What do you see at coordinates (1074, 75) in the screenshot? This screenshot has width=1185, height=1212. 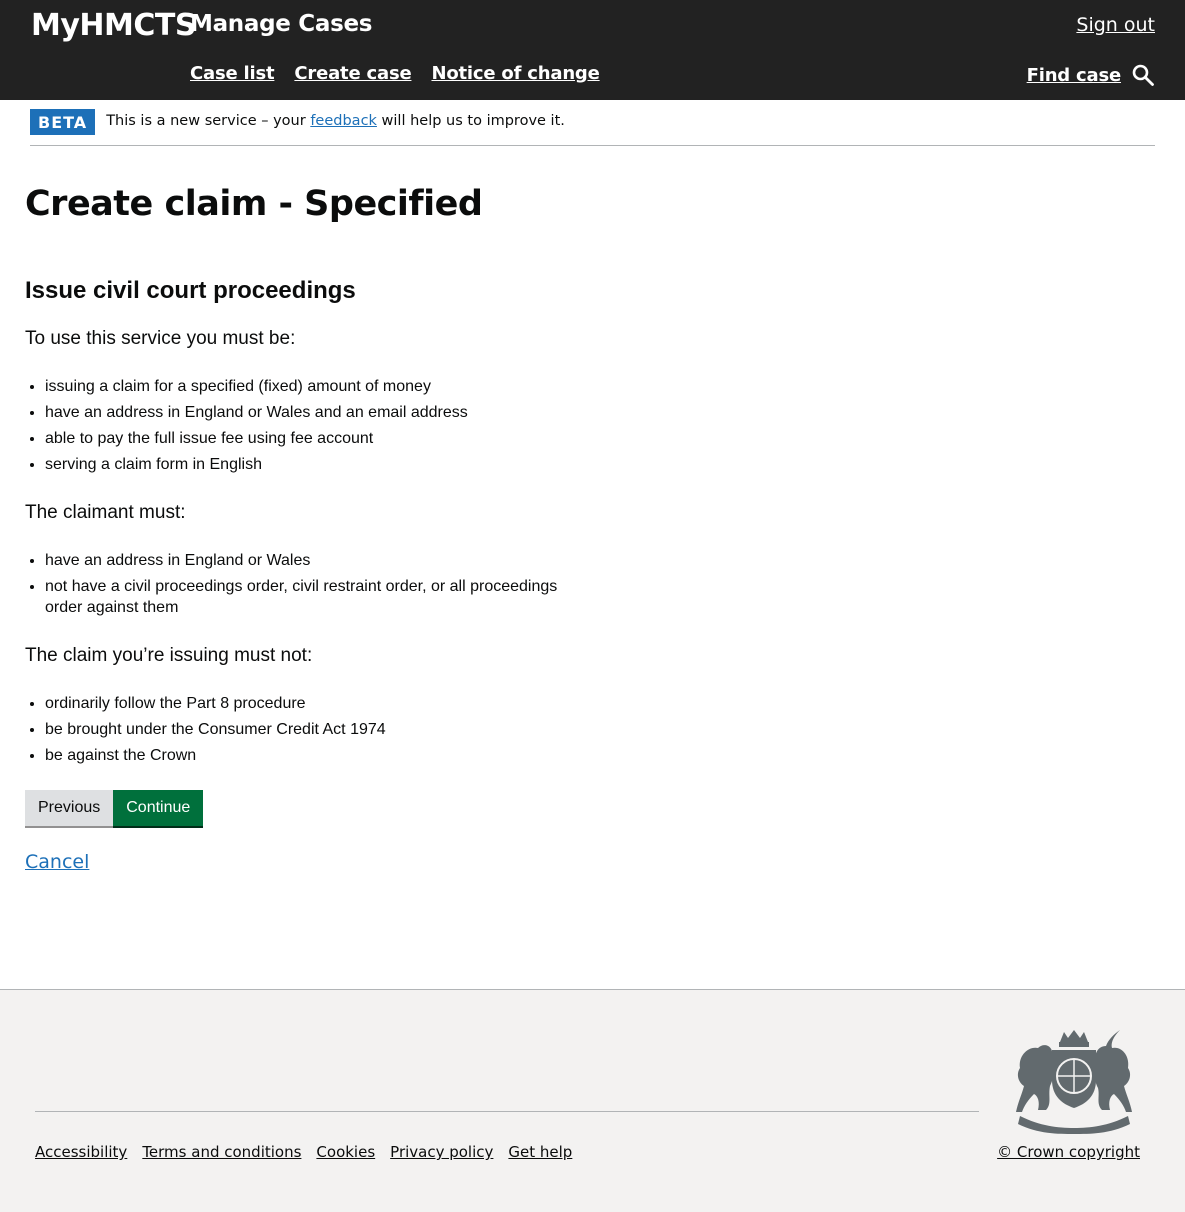 I see `find-case-link: Find case` at bounding box center [1074, 75].